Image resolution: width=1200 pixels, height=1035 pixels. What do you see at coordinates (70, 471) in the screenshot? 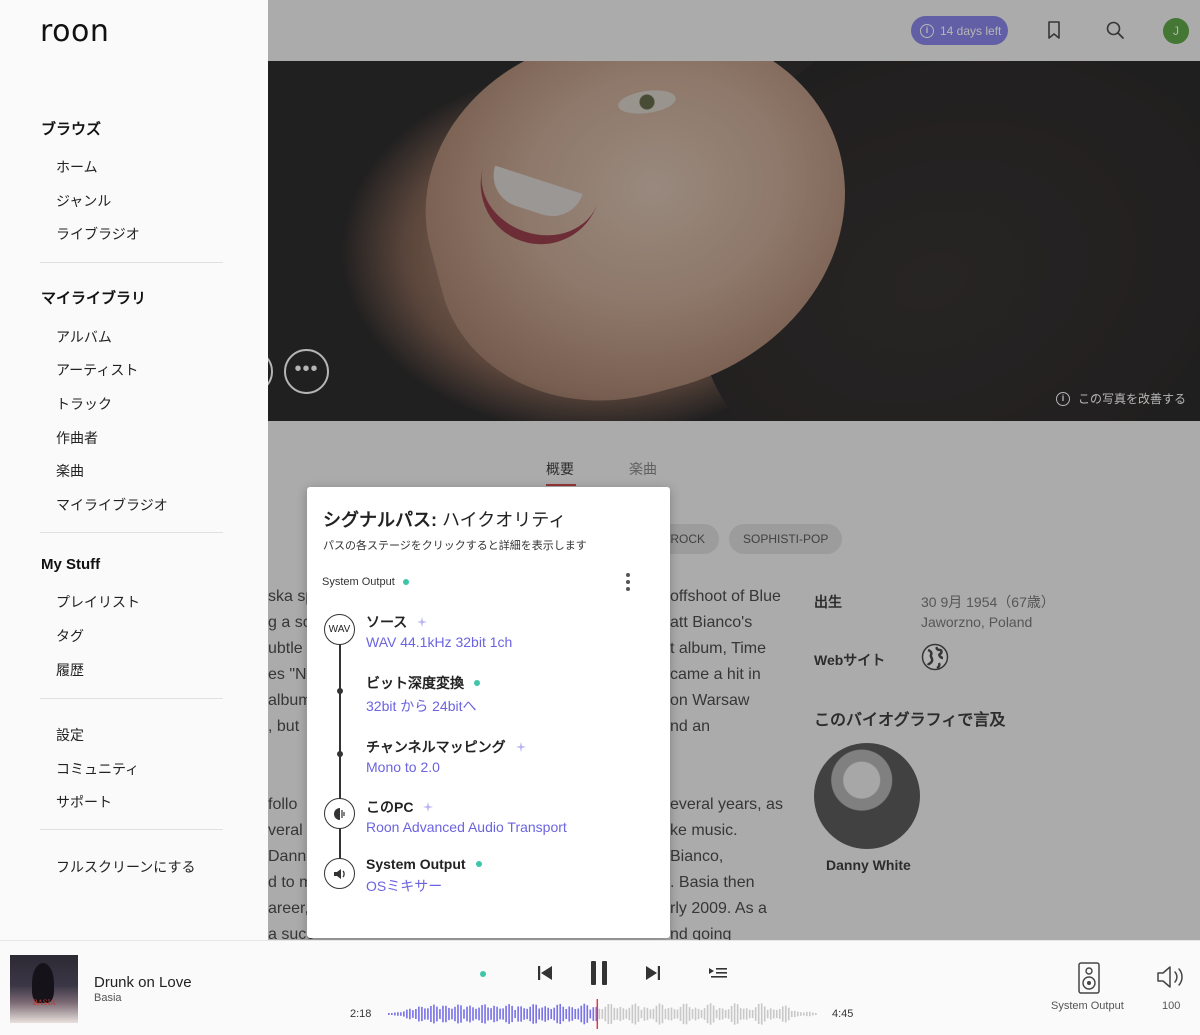
I see `sidebar-item-compositions: 楽曲` at bounding box center [70, 471].